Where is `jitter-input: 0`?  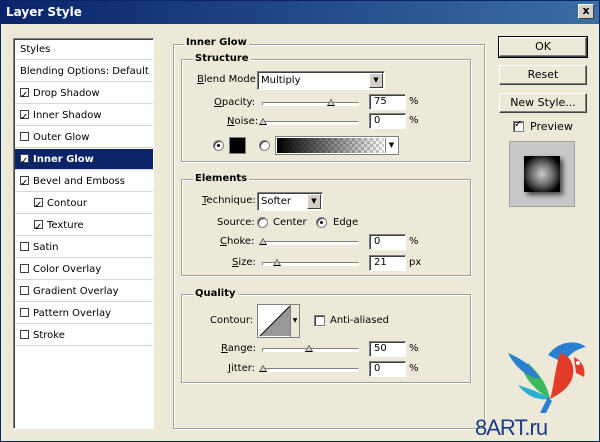
jitter-input: 0 is located at coordinates (387, 369).